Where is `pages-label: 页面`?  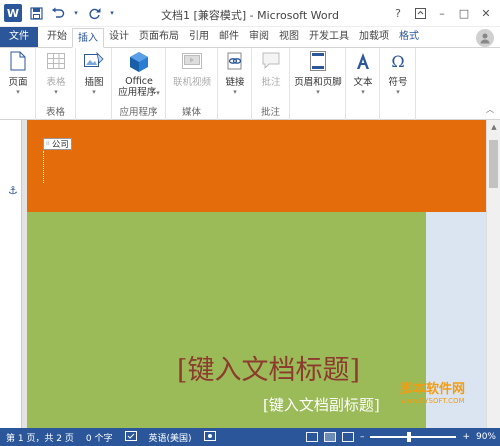 pages-label: 页面 is located at coordinates (18, 82).